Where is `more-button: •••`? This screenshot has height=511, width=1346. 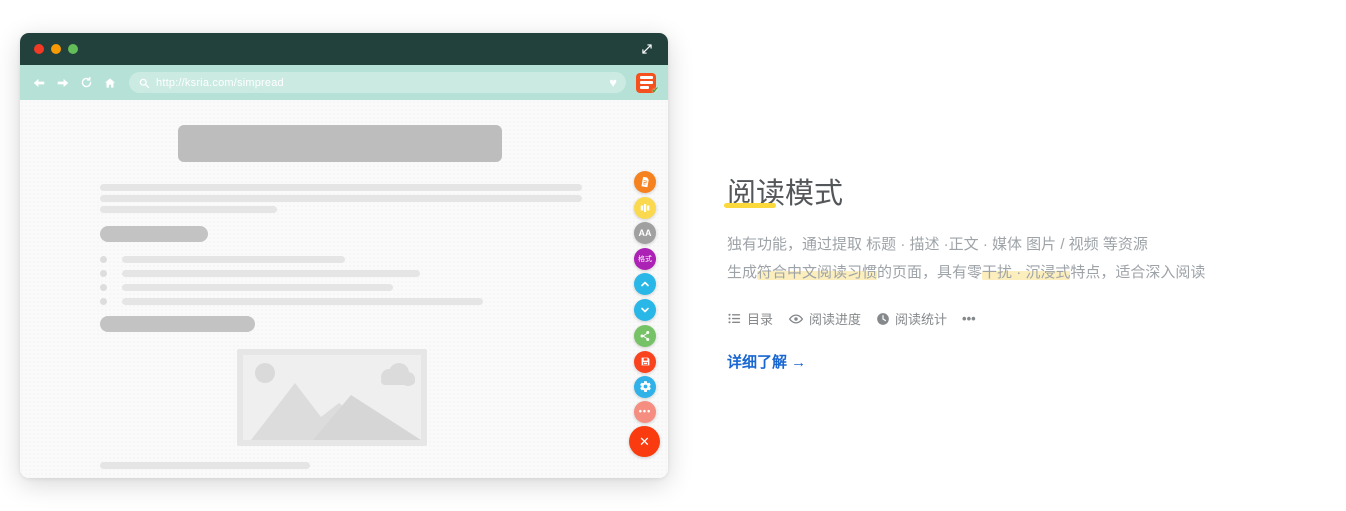
more-button: ••• is located at coordinates (645, 411).